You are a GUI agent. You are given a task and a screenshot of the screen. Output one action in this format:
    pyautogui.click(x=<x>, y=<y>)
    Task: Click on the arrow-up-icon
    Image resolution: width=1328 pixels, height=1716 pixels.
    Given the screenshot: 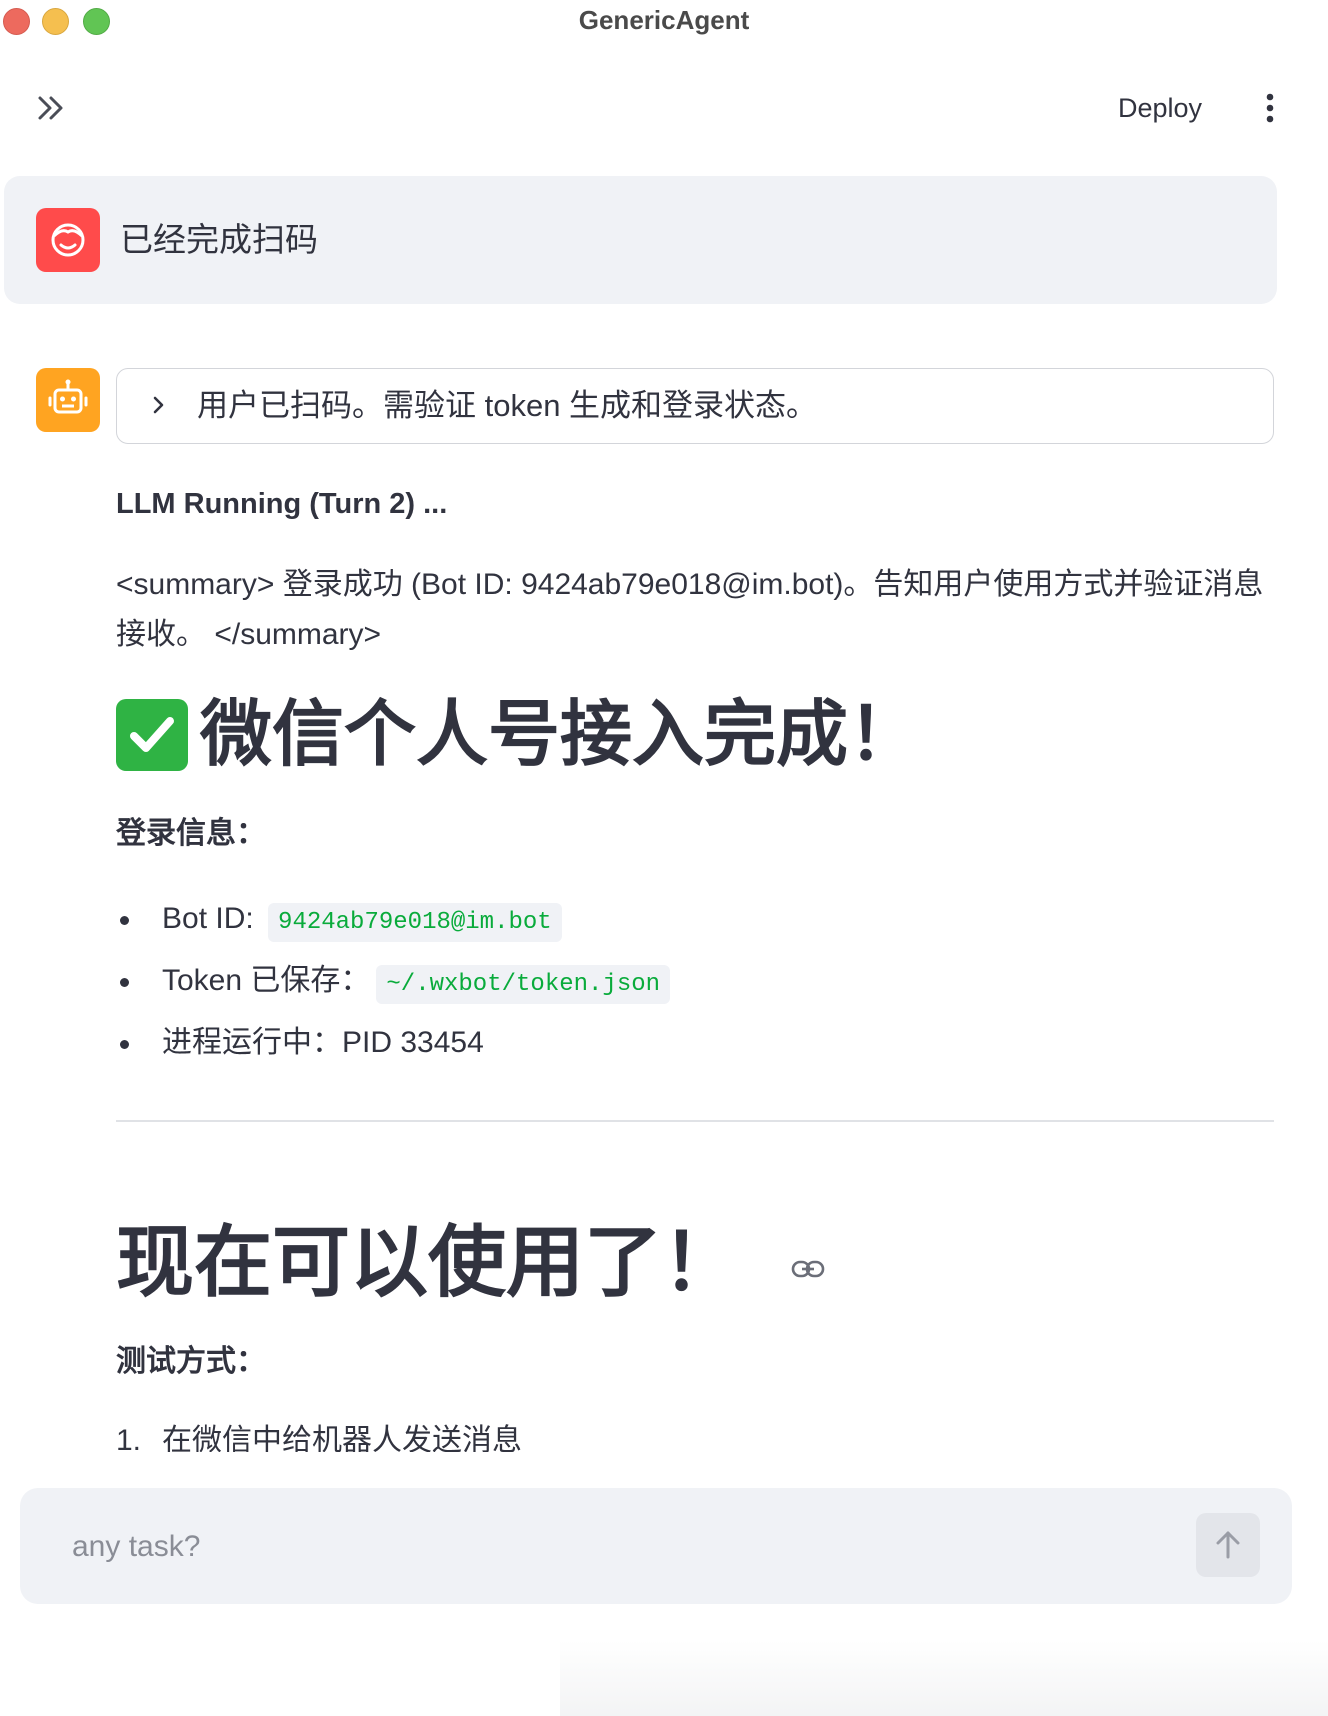 What is the action you would take?
    pyautogui.click(x=1228, y=1545)
    